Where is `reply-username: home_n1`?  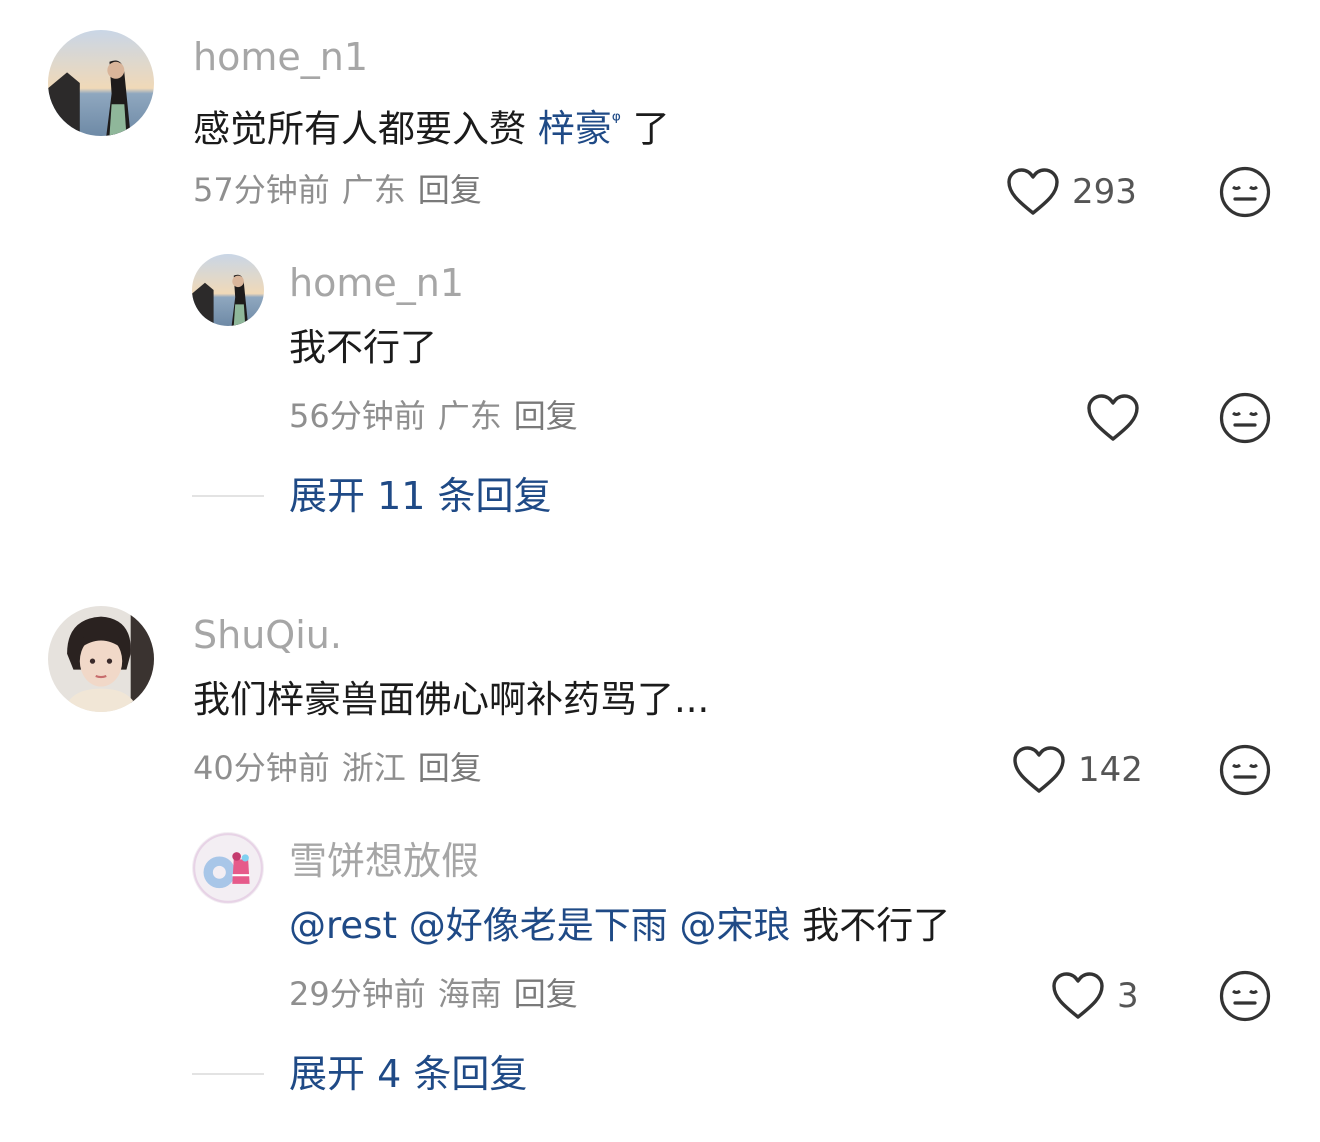 reply-username: home_n1 is located at coordinates (376, 283).